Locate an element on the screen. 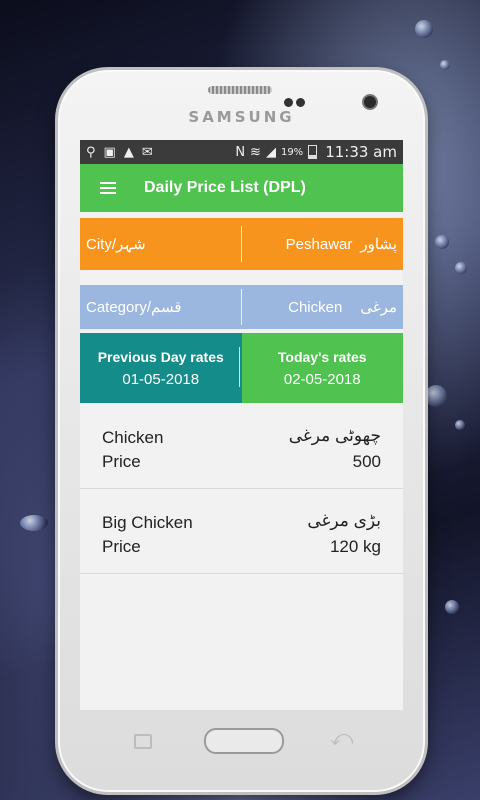 This screenshot has height=800, width=480. item-name-urdu: بڑی مرغی is located at coordinates (344, 520).